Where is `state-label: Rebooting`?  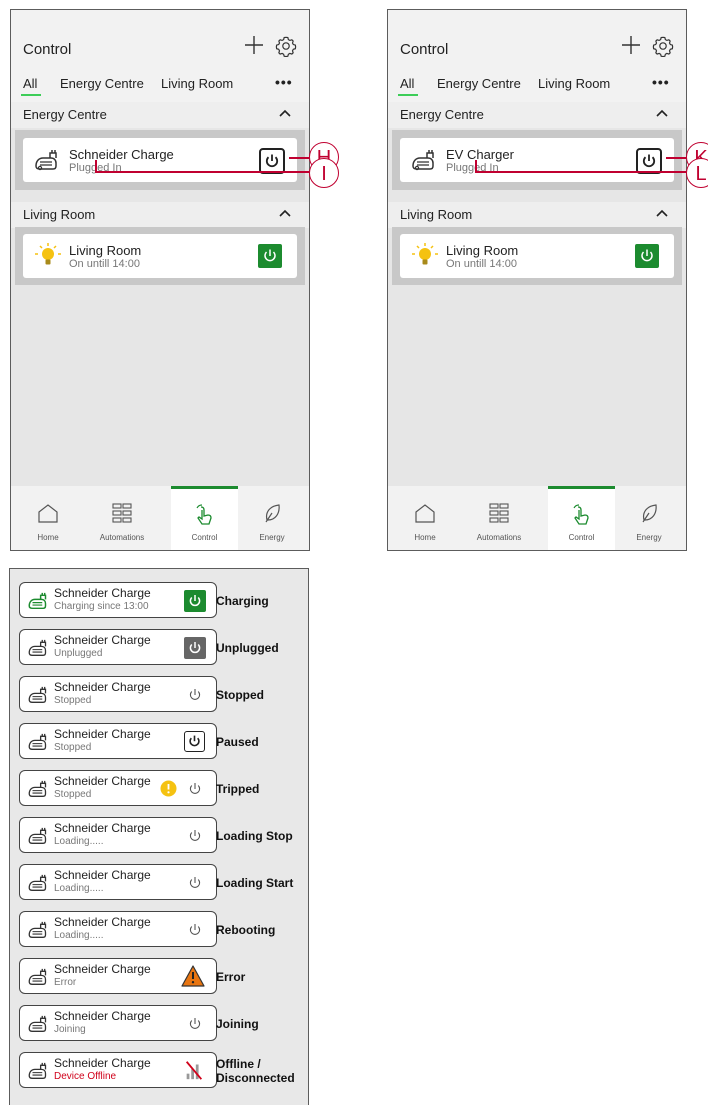
state-label: Rebooting is located at coordinates (246, 930).